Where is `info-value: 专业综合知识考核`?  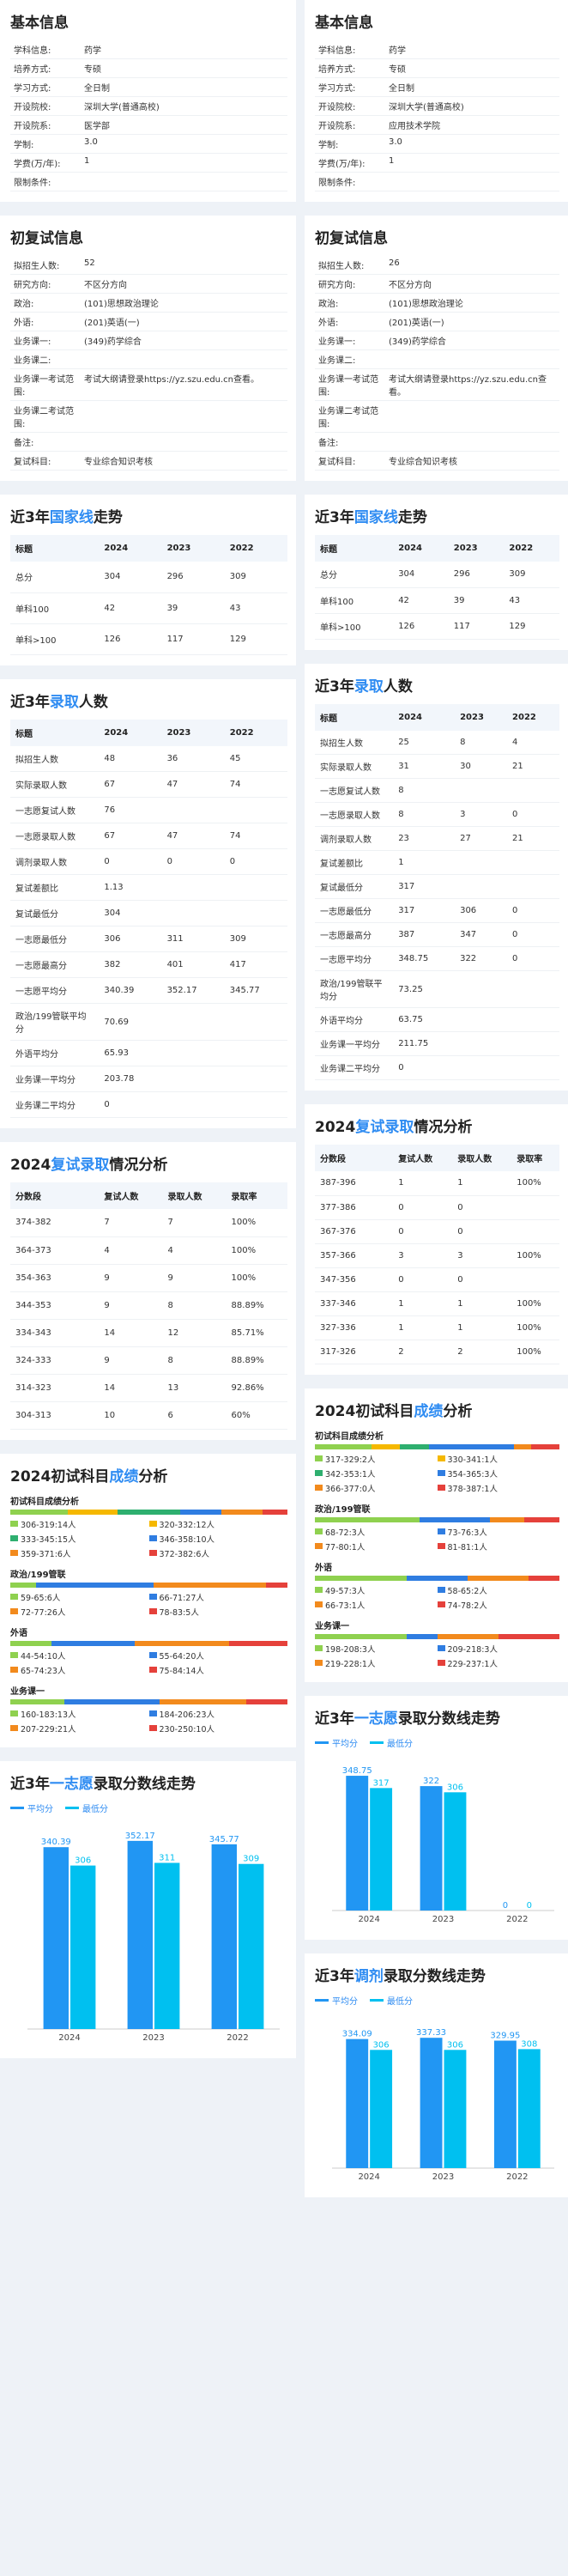 info-value: 专业综合知识考核 is located at coordinates (472, 461).